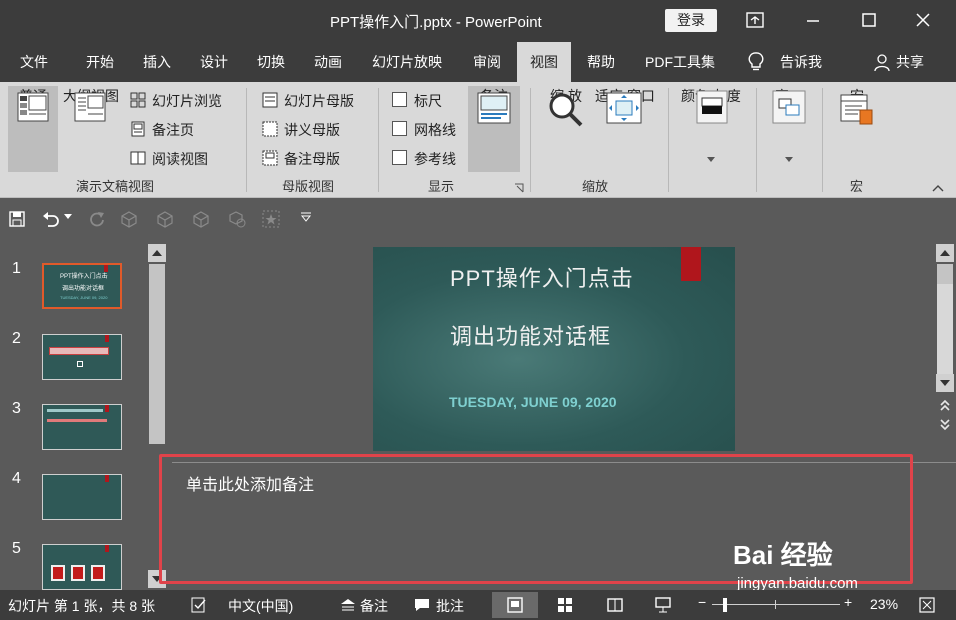 The height and width of the screenshot is (620, 956). Describe the element at coordinates (427, 100) in the screenshot. I see `ruler-checkbox: 标尺` at that location.